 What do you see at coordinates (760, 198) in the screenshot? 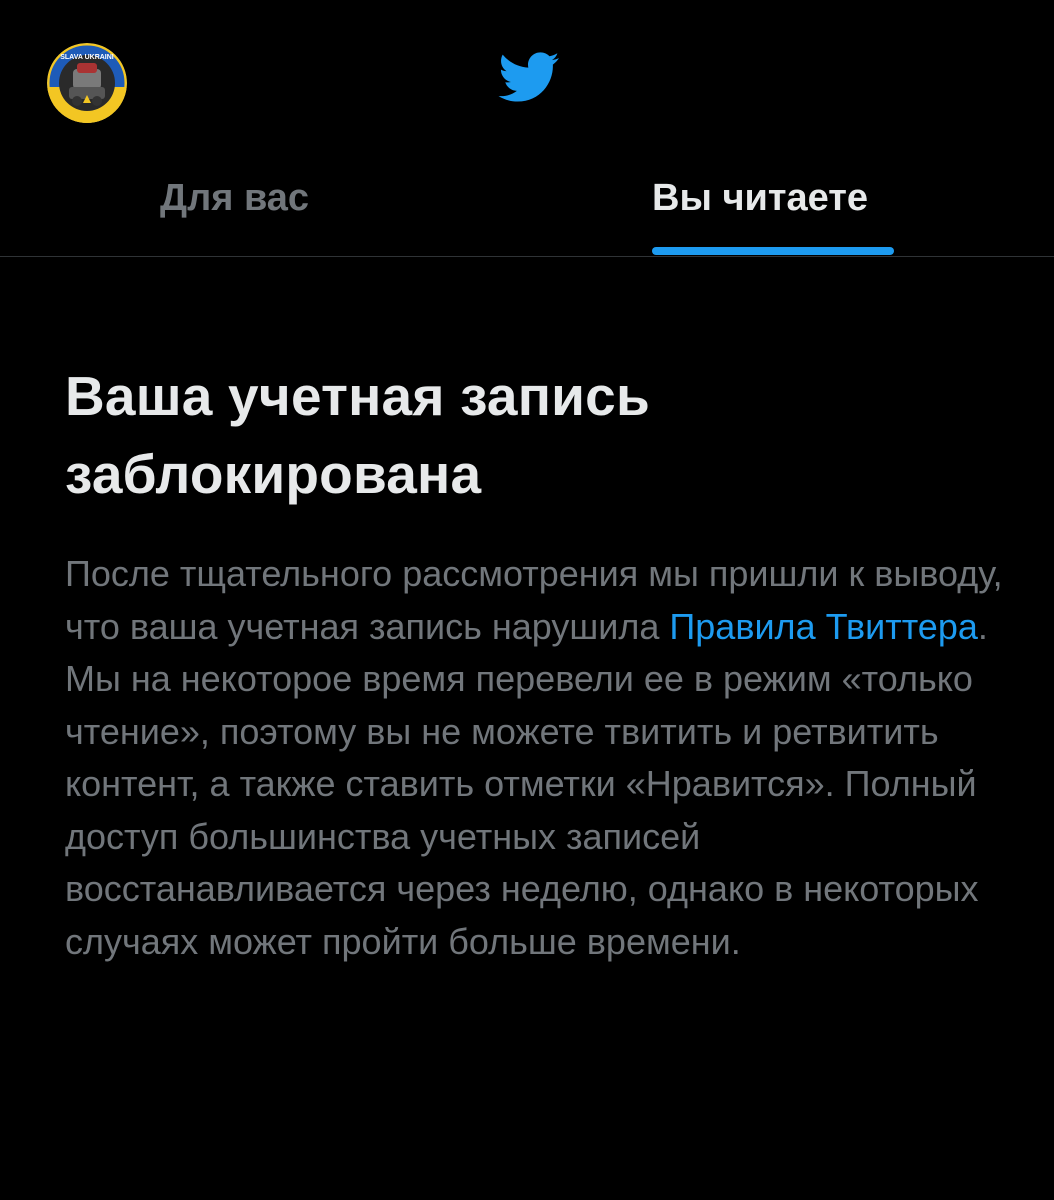
I see `tab-following-label: Вы читаете` at bounding box center [760, 198].